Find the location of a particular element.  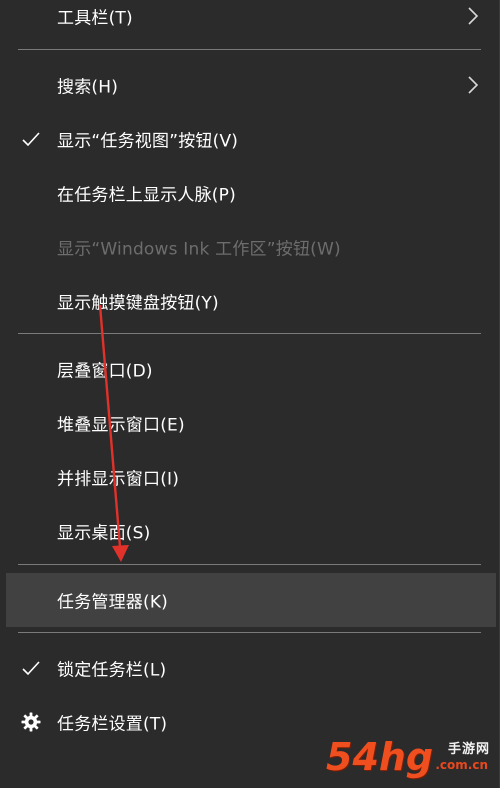

watermark-logo: 54hg 手游网 .com.cn is located at coordinates (411, 758).